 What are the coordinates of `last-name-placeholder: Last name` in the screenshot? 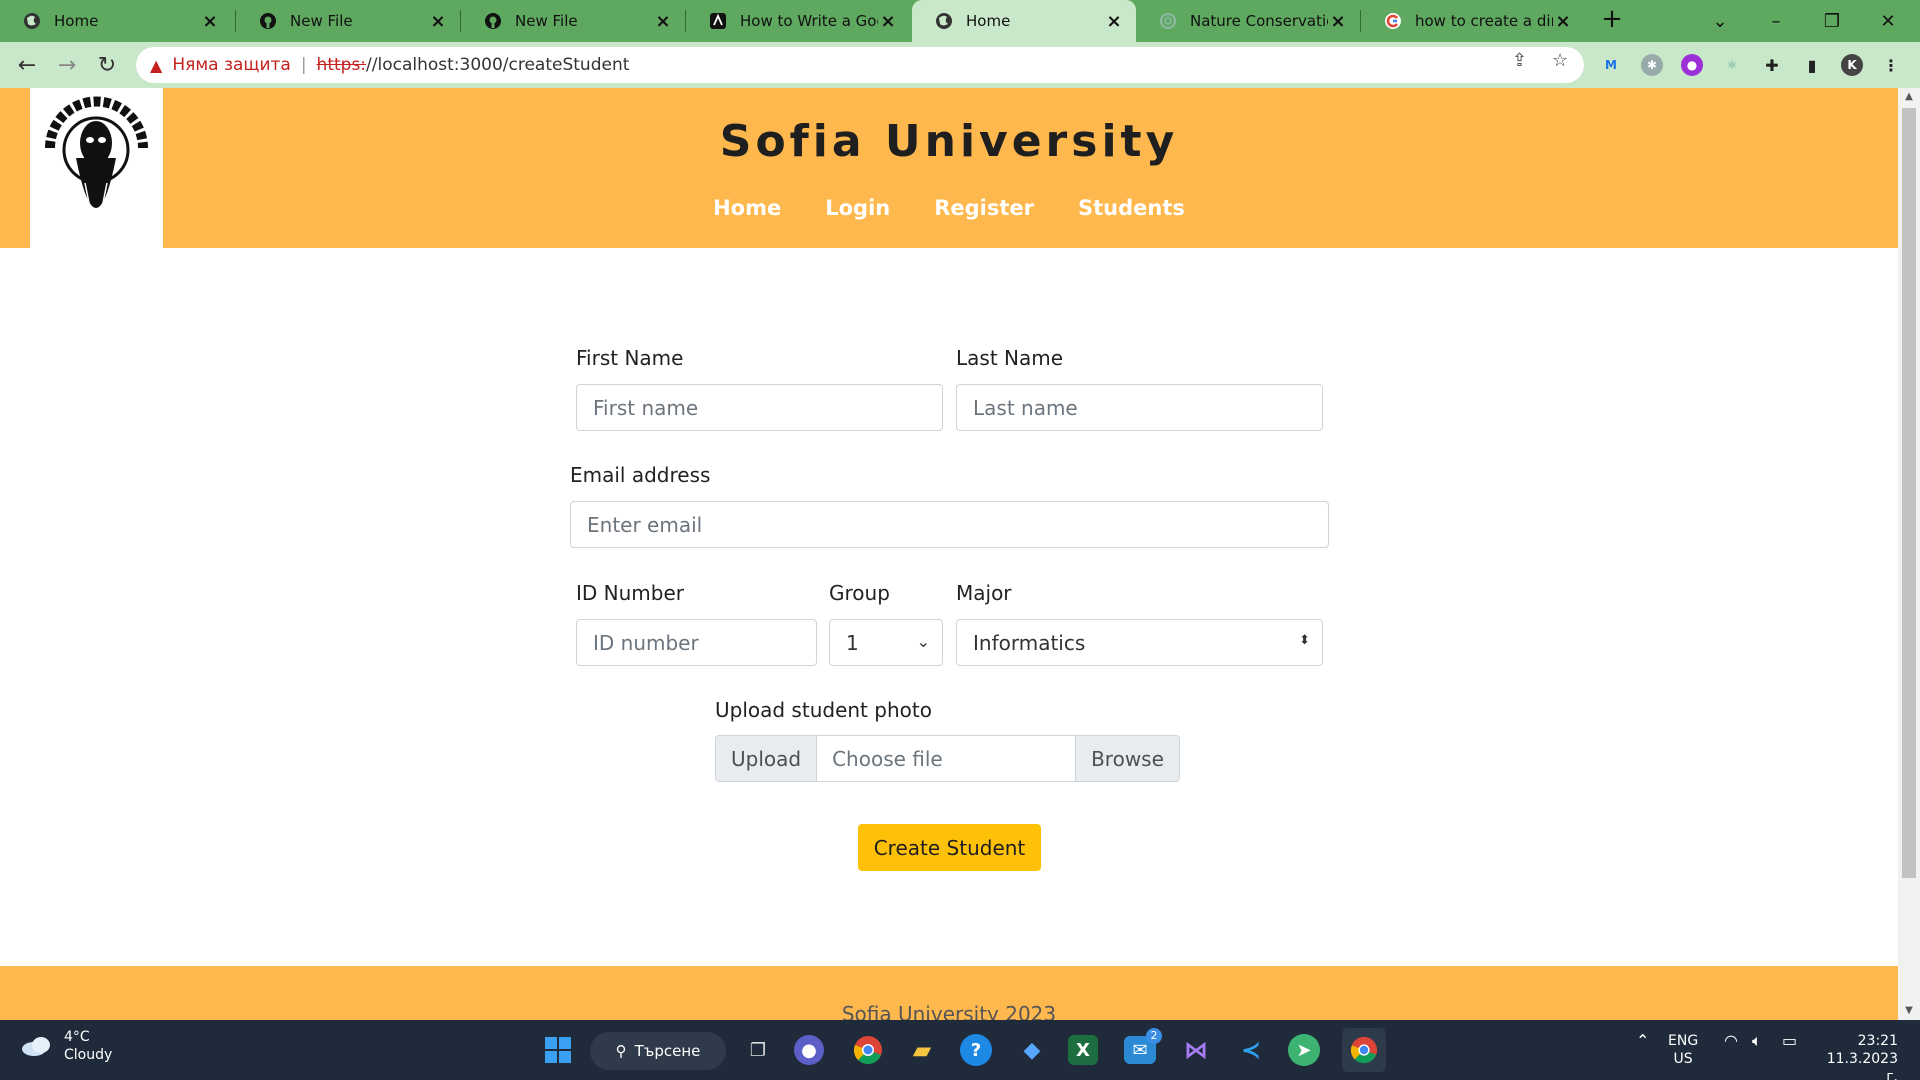 It's located at (1025, 407).